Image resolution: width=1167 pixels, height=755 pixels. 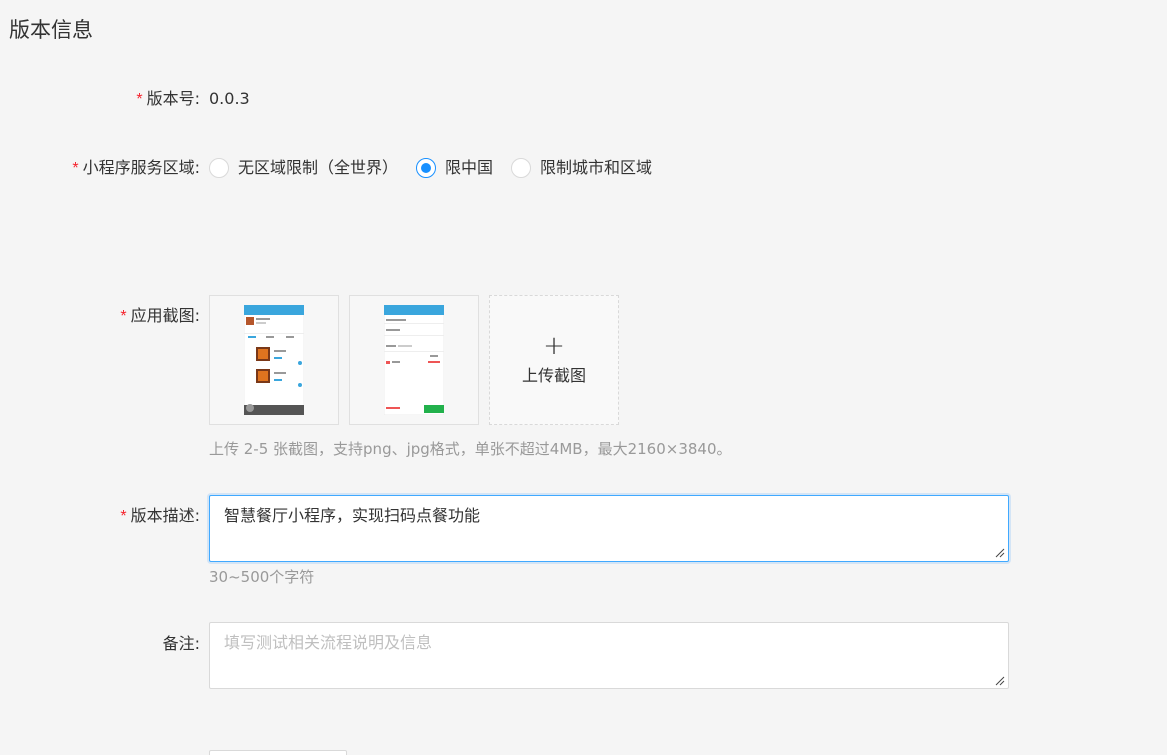 What do you see at coordinates (553, 375) in the screenshot?
I see `upload-screenshot-label: 上传截图` at bounding box center [553, 375].